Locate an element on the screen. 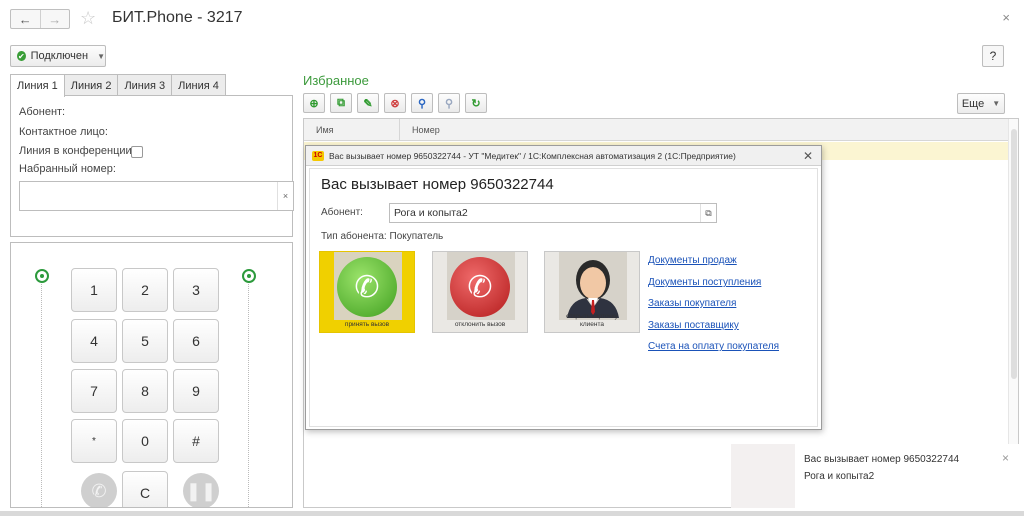  link-customer-orders: Заказы покупателя is located at coordinates (692, 303).